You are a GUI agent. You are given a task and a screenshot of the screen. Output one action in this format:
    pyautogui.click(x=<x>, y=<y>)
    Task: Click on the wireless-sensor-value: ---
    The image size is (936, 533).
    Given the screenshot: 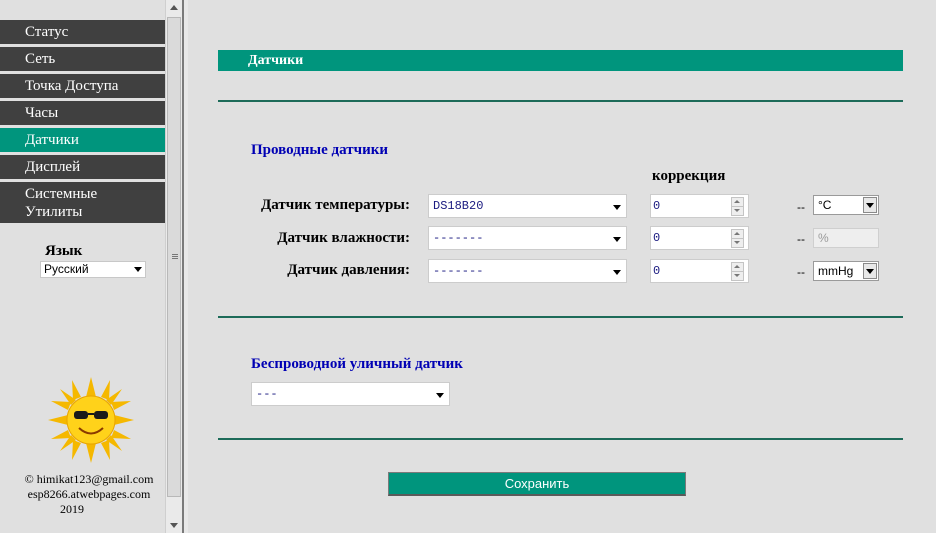 What is the action you would take?
    pyautogui.click(x=267, y=394)
    